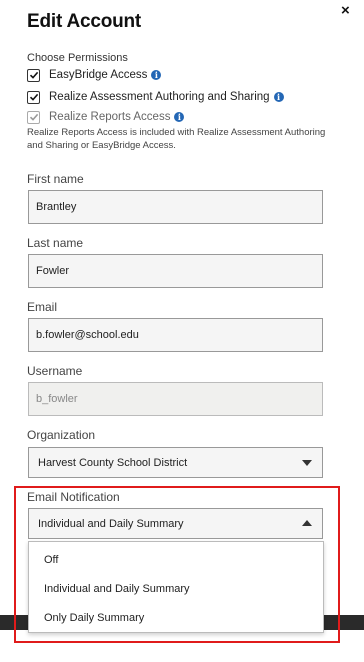 Image resolution: width=364 pixels, height=662 pixels. What do you see at coordinates (98, 75) in the screenshot?
I see `easybridge-label: EasyBridge Access` at bounding box center [98, 75].